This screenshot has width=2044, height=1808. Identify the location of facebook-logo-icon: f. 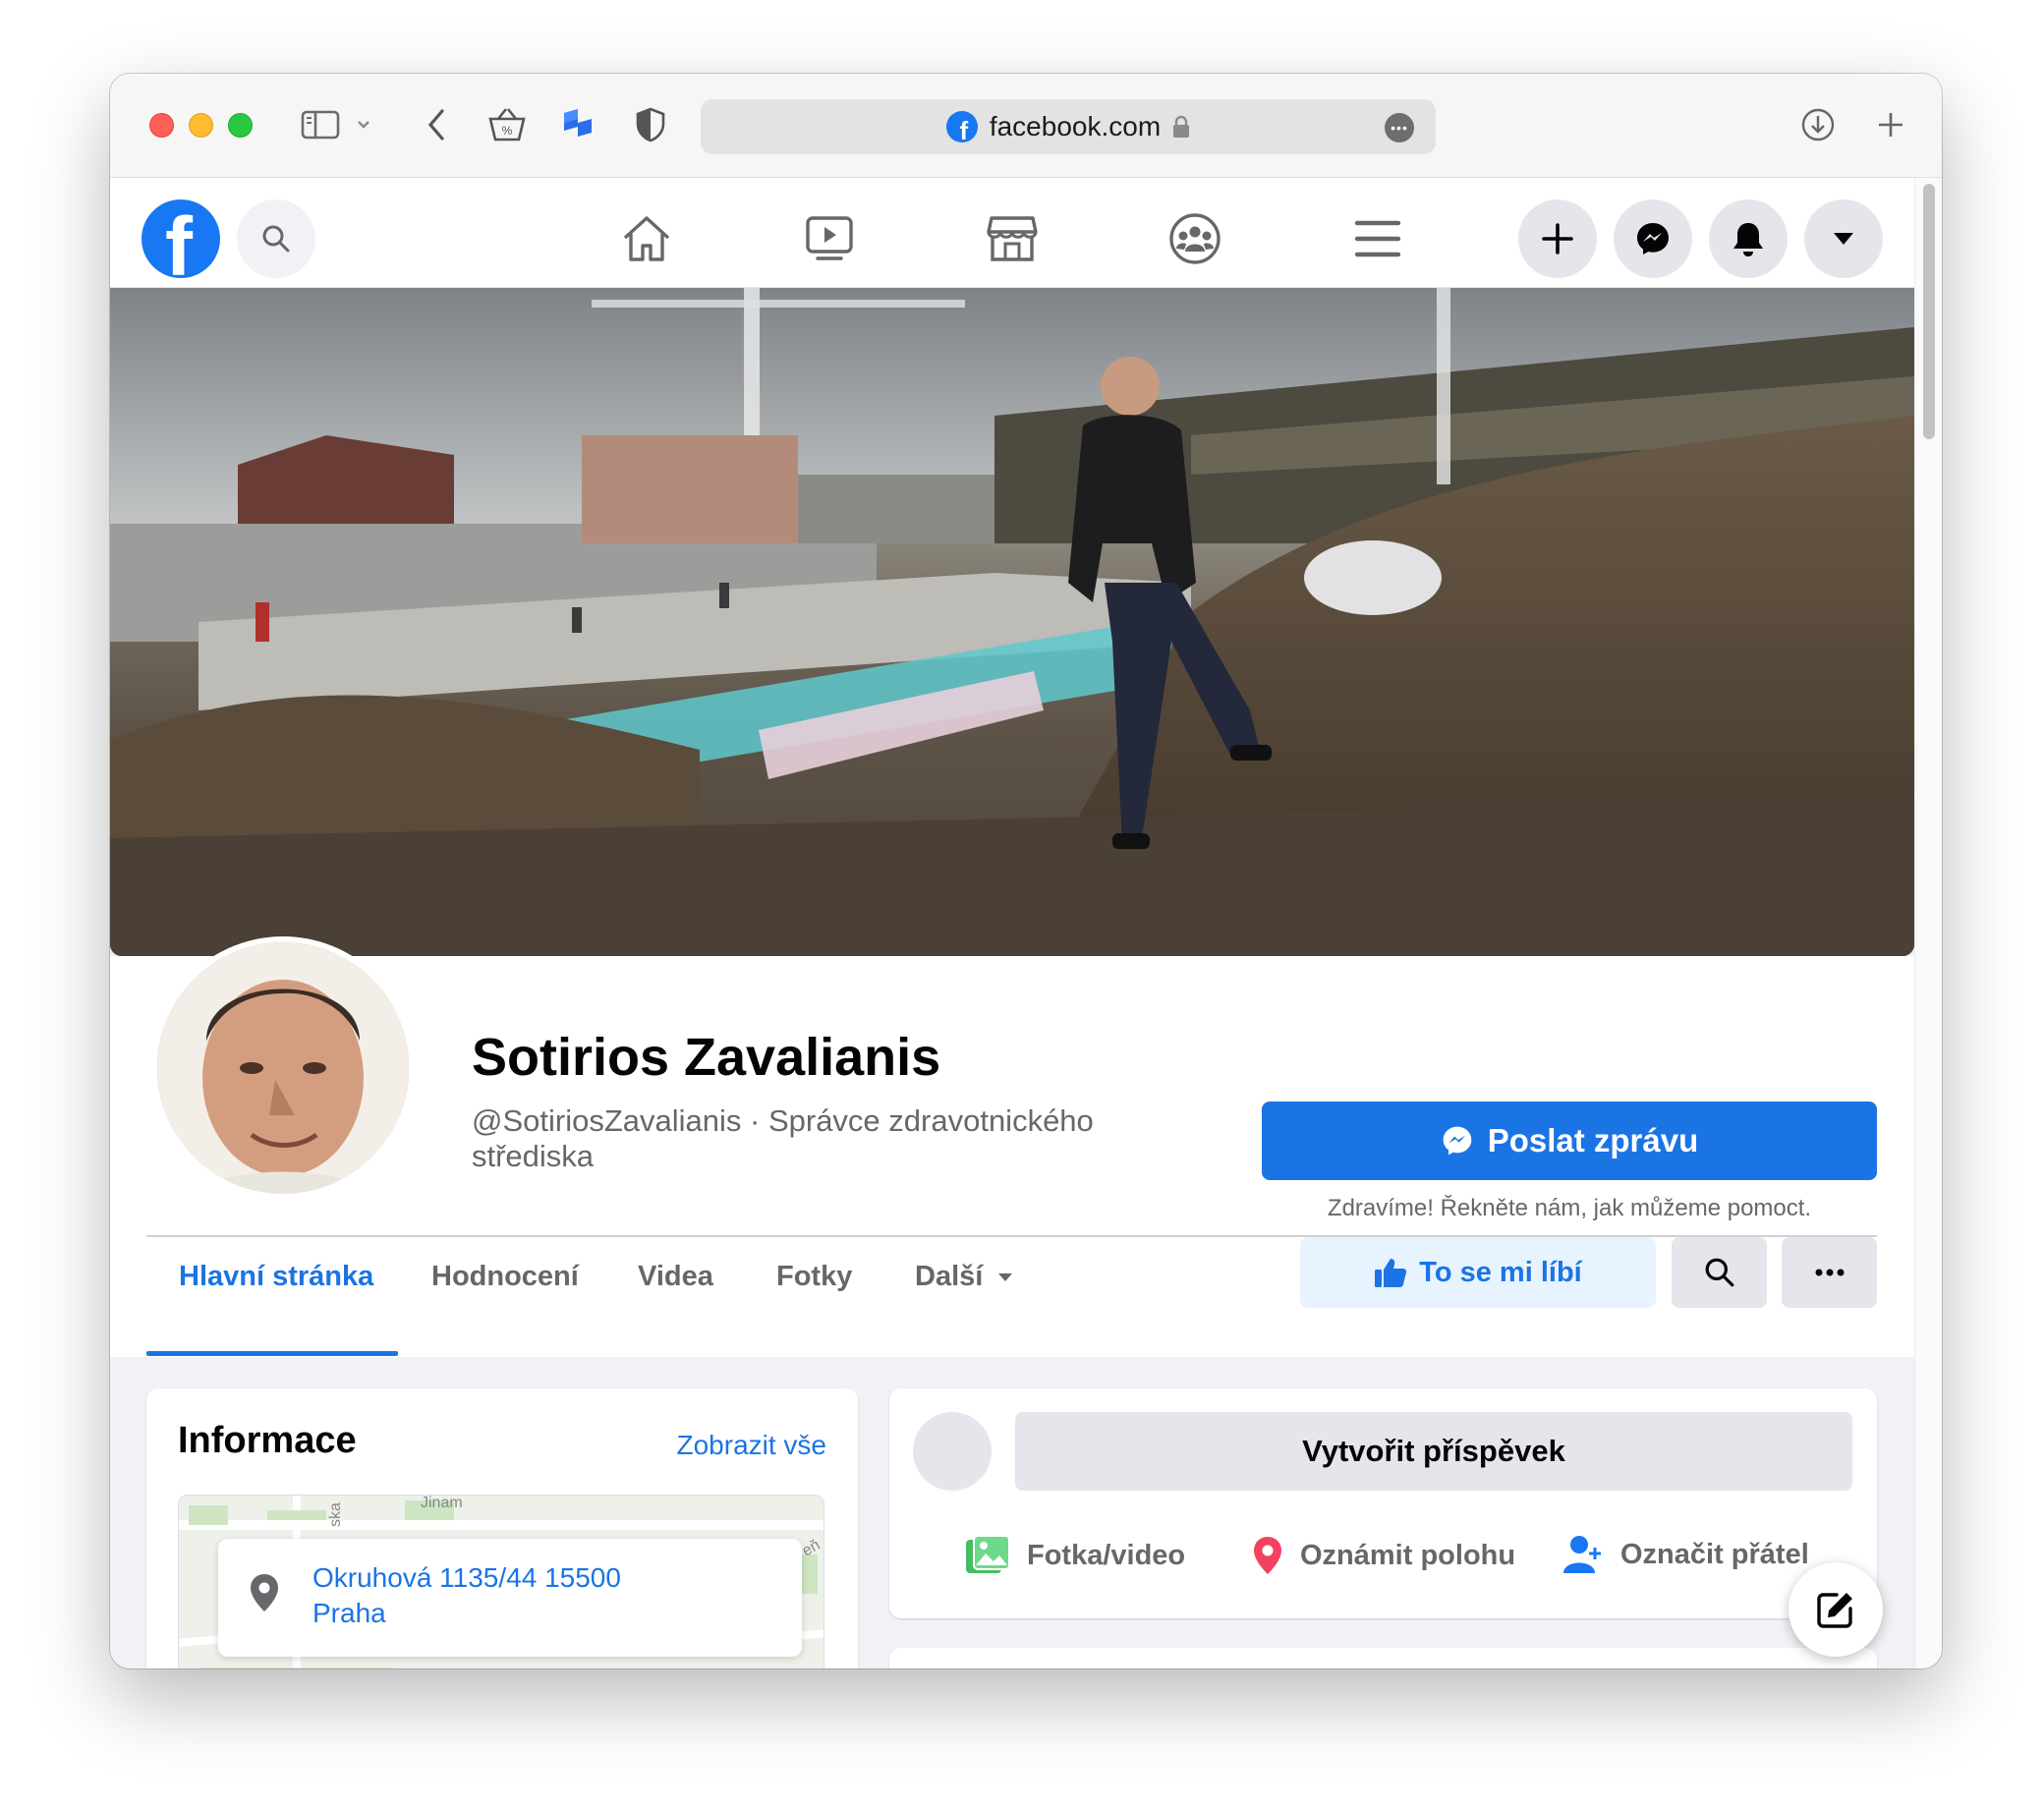
(181, 238).